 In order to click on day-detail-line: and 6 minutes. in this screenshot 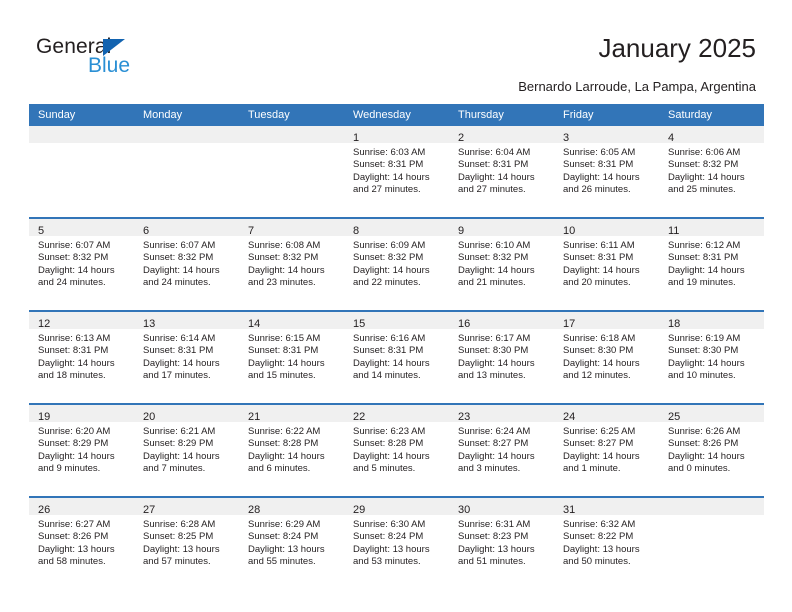, I will do `click(279, 468)`.